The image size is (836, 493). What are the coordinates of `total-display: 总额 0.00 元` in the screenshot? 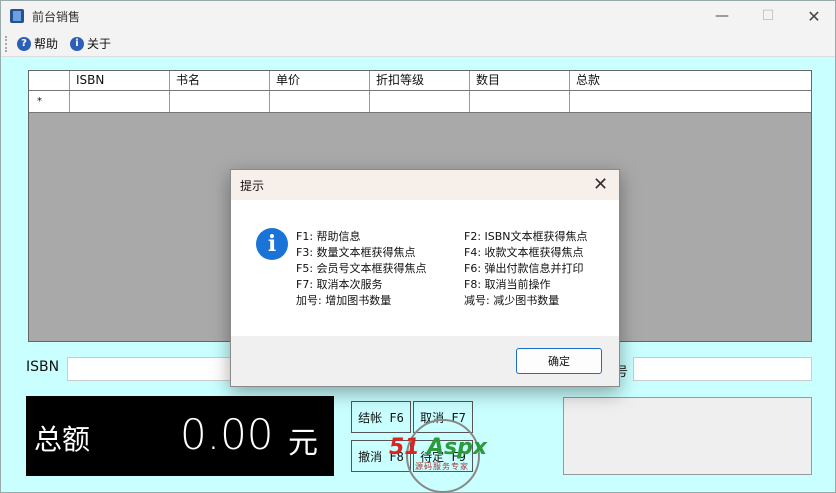 It's located at (180, 436).